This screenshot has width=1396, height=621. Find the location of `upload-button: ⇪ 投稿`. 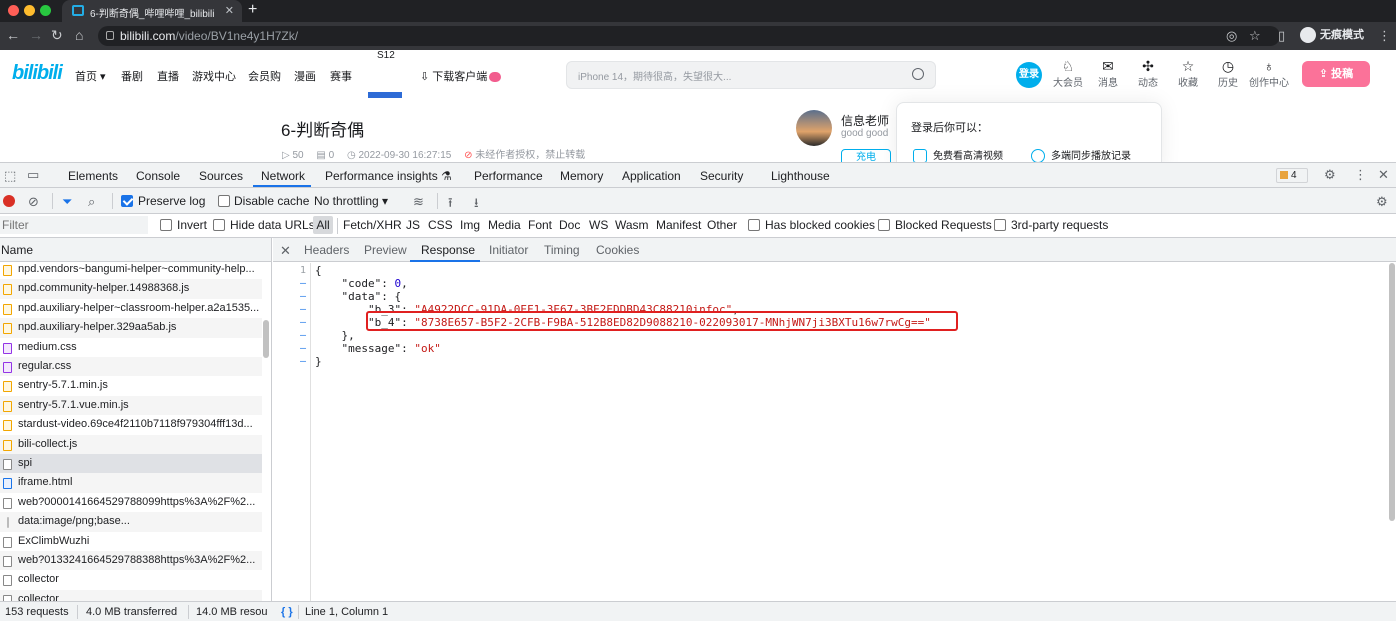

upload-button: ⇪ 投稿 is located at coordinates (1336, 74).